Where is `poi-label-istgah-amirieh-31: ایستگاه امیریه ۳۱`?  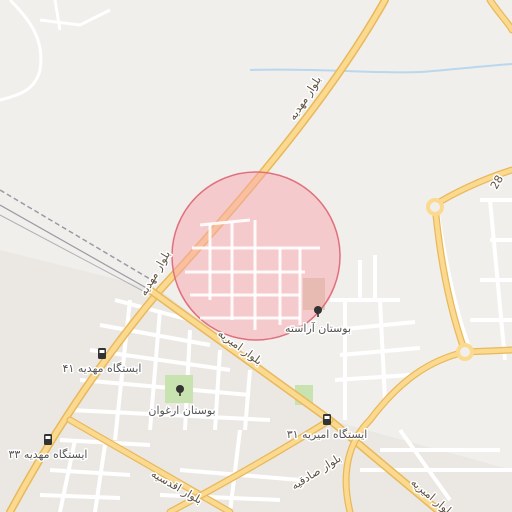 poi-label-istgah-amirieh-31: ایستگاه امیریه ۳۱ is located at coordinates (327, 435).